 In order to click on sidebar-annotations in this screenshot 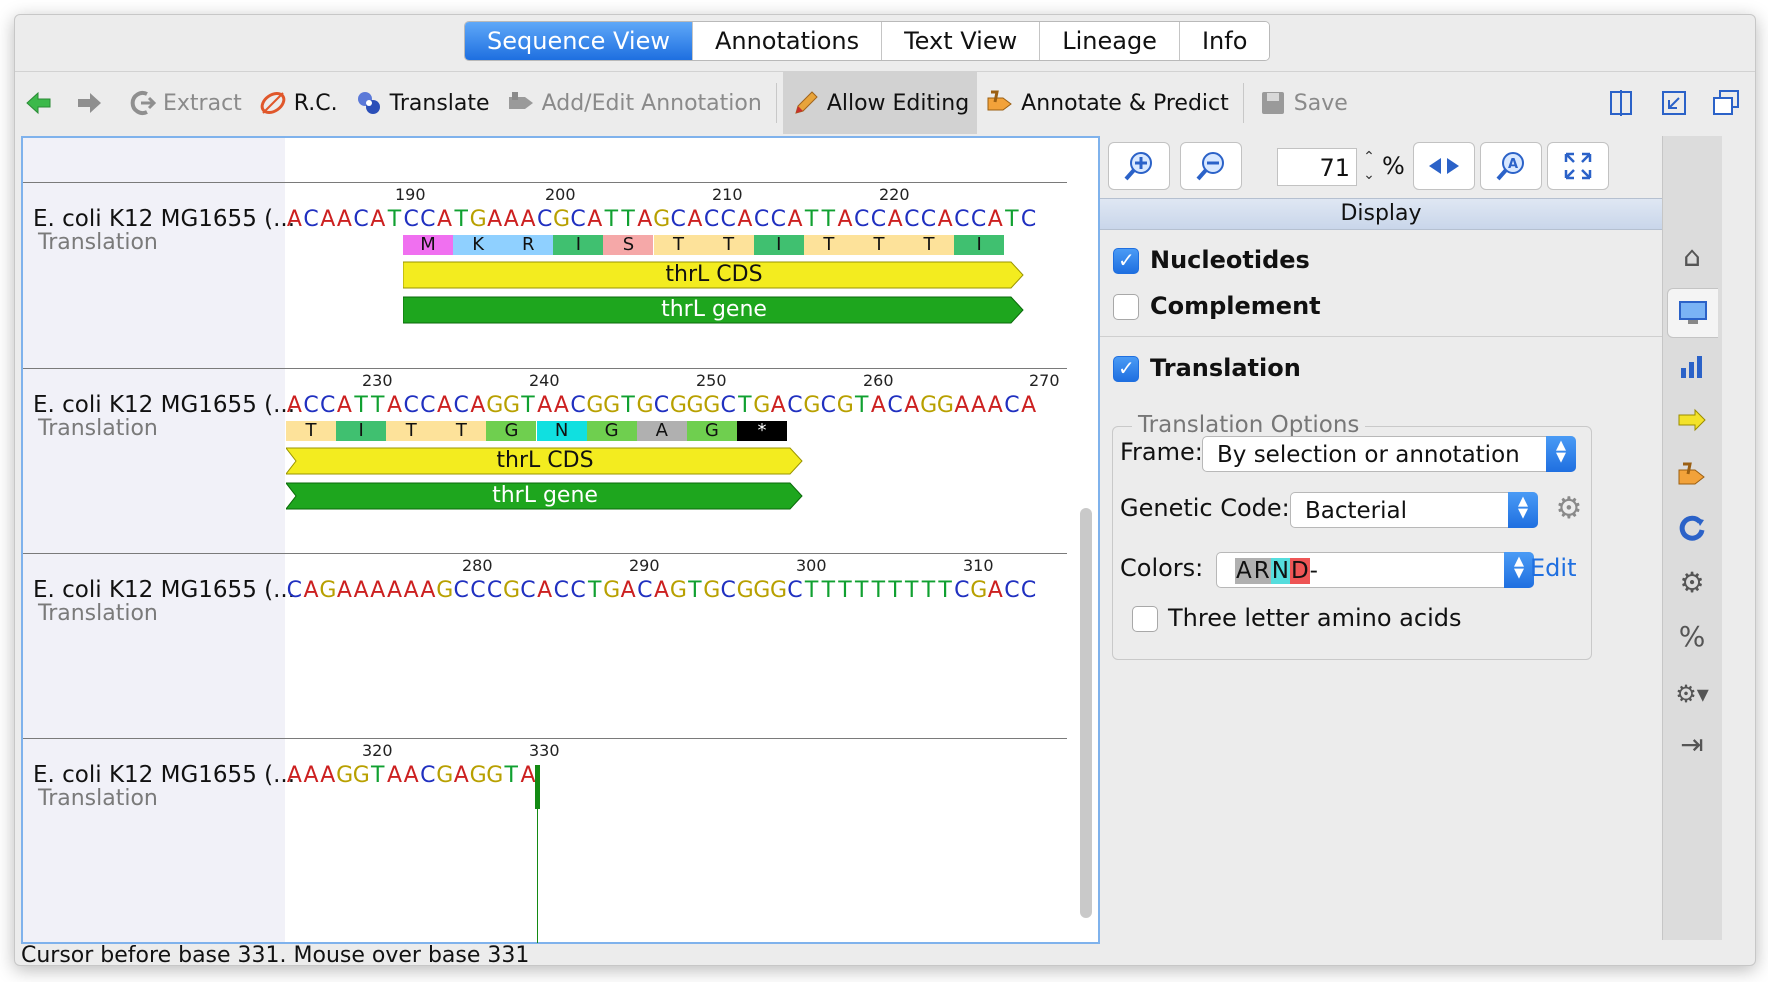, I will do `click(1692, 420)`.